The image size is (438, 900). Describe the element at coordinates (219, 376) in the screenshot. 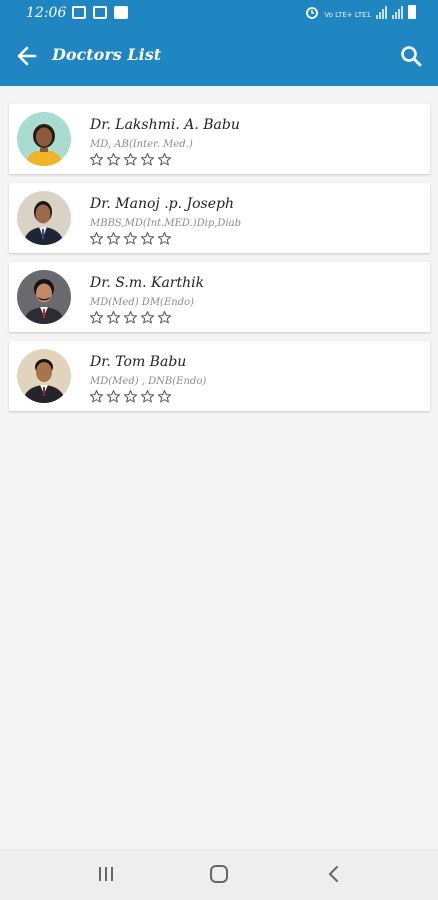

I see `doctor-card: Dr. Tom Babu MD(Med) , DNB(Endo)` at that location.